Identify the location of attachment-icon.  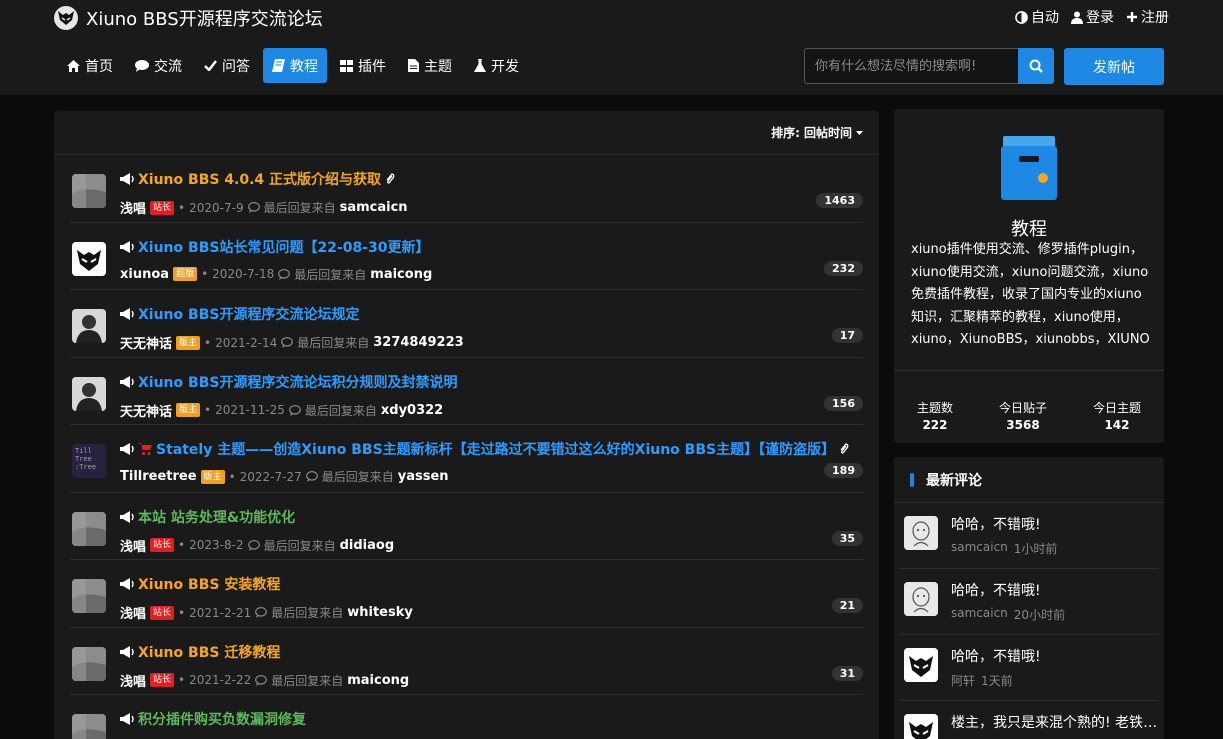
(844, 448).